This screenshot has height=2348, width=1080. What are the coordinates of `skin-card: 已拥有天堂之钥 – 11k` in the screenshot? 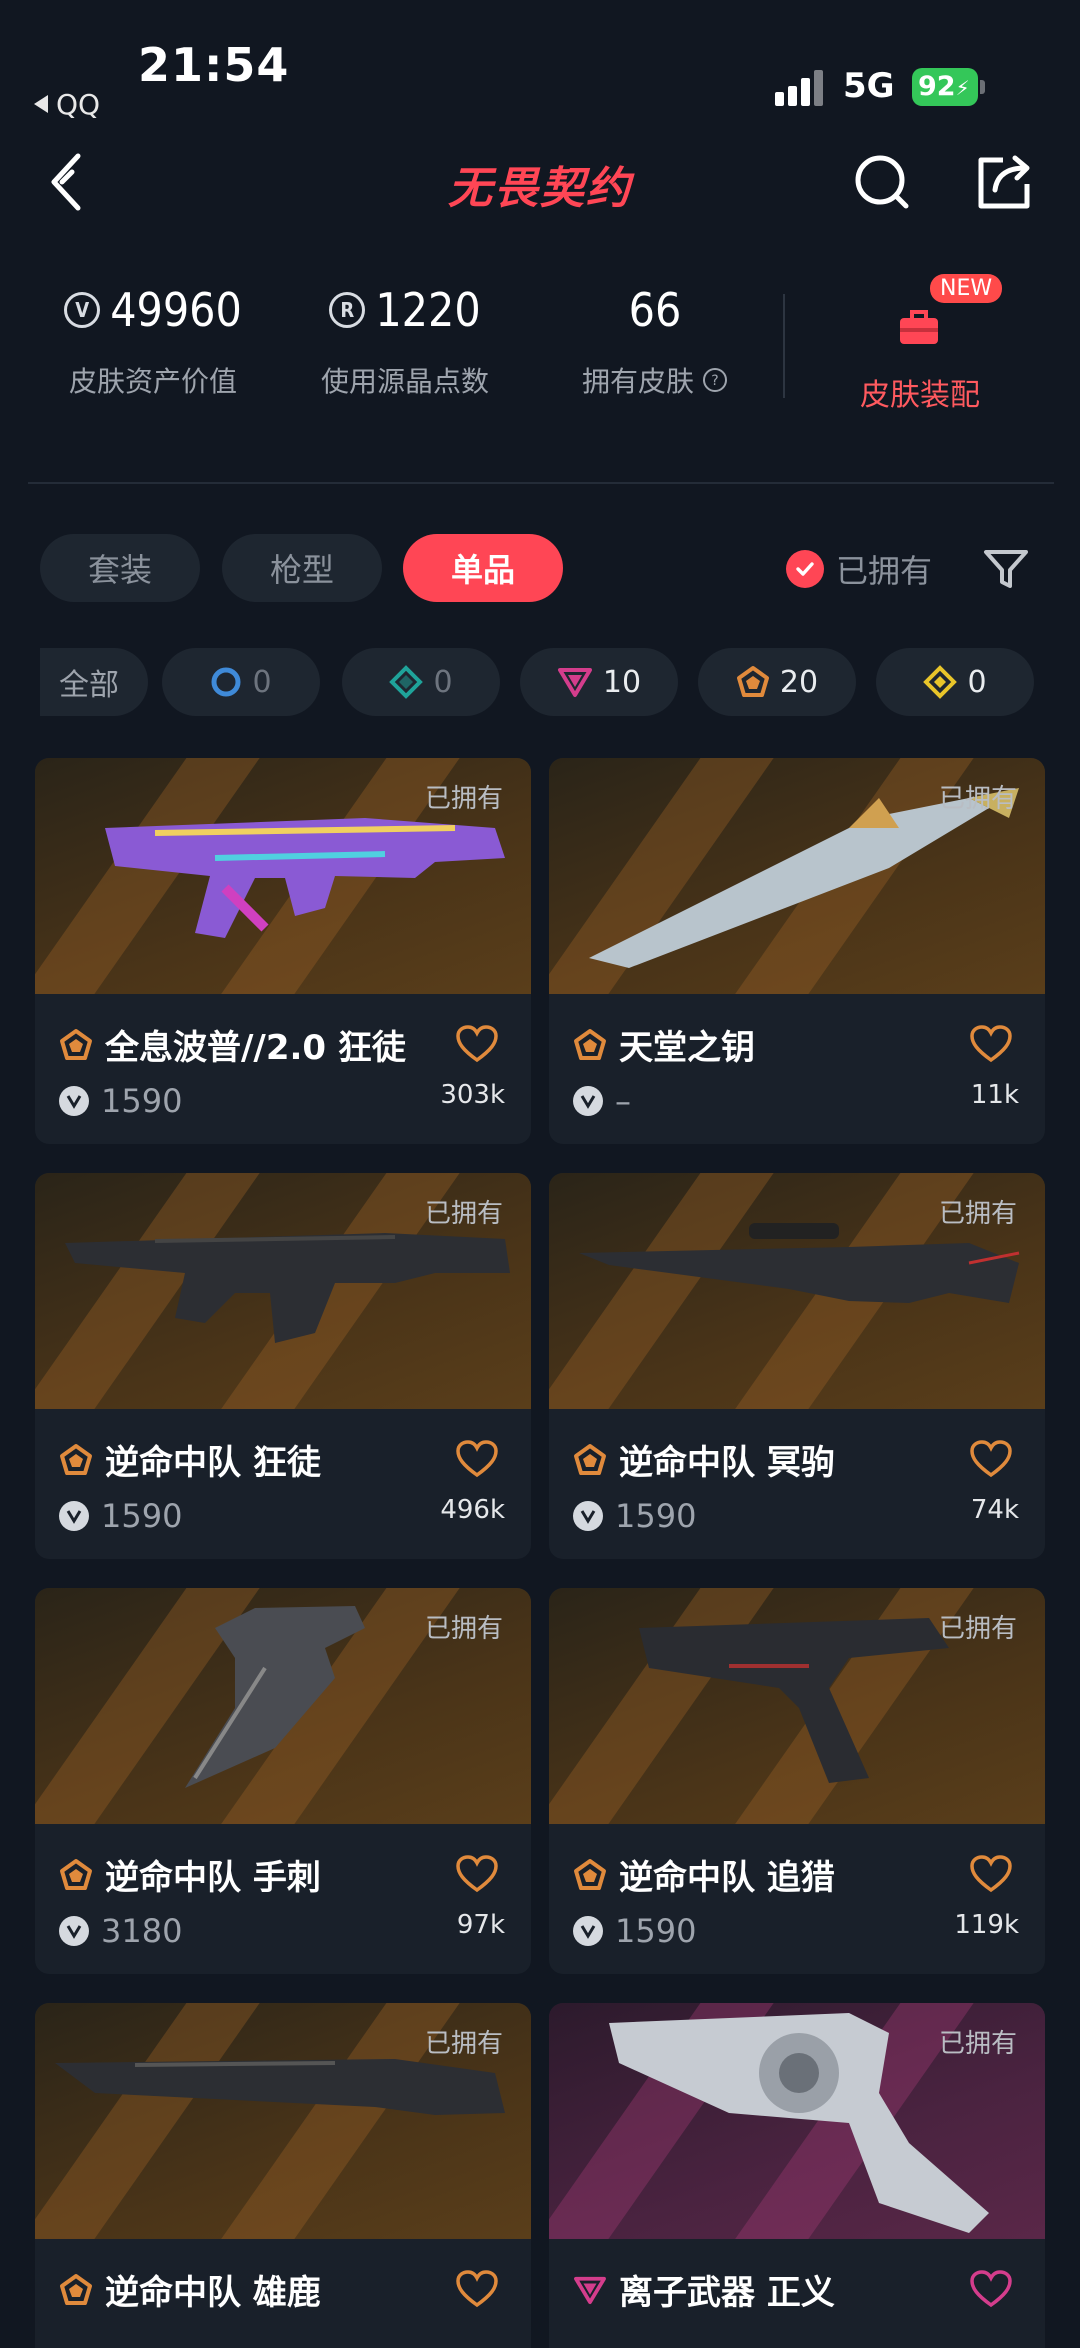 It's located at (797, 951).